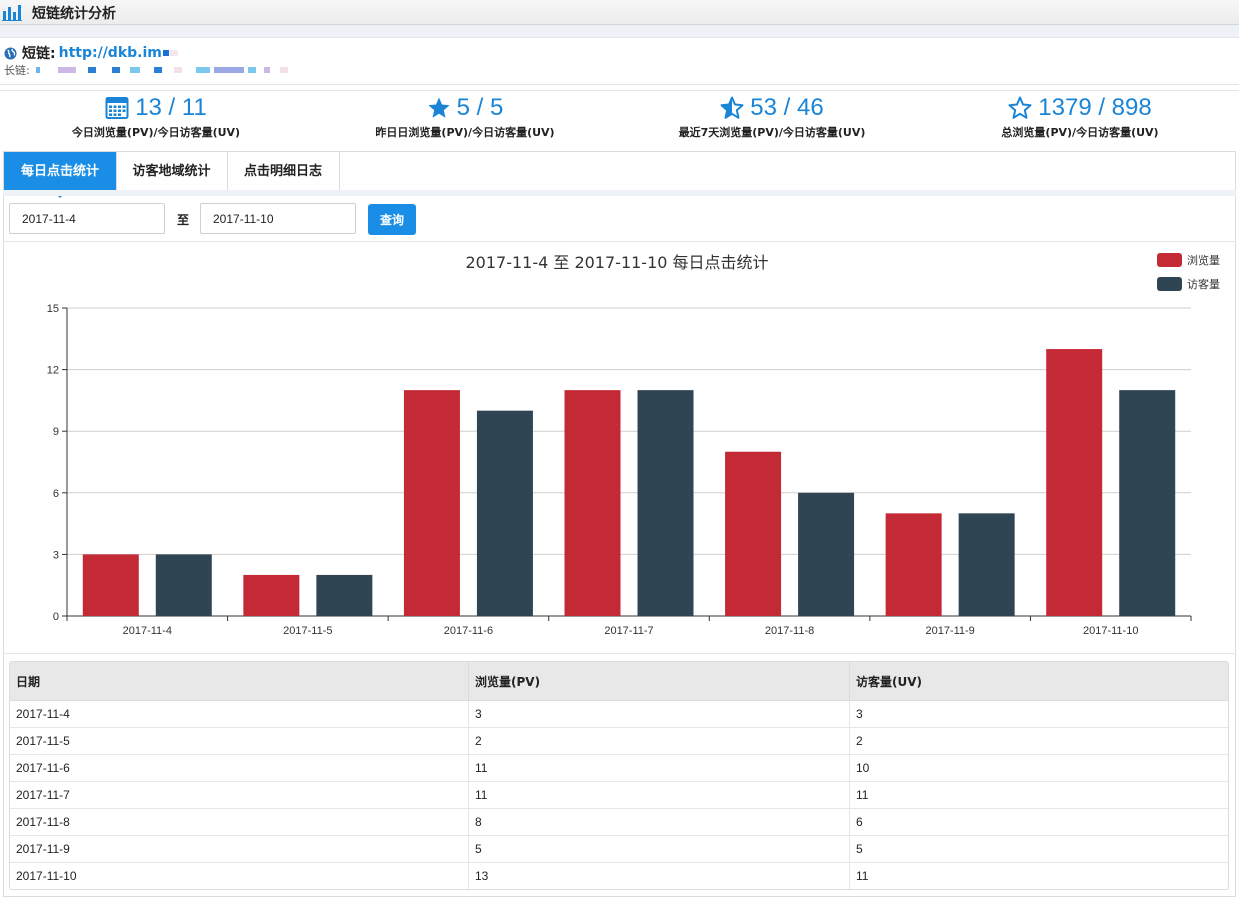  What do you see at coordinates (1110, 631) in the screenshot?
I see `x-tick-label: 2017-11-10` at bounding box center [1110, 631].